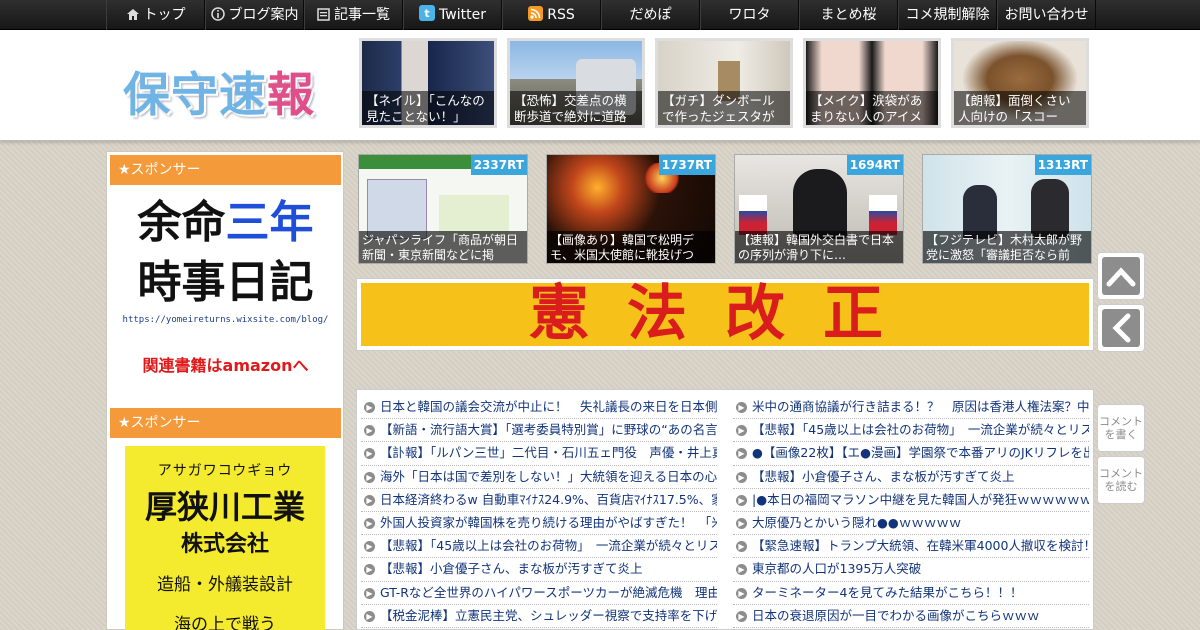  I want to click on nav-item-matome-sakura: まとめ桜, so click(848, 15).